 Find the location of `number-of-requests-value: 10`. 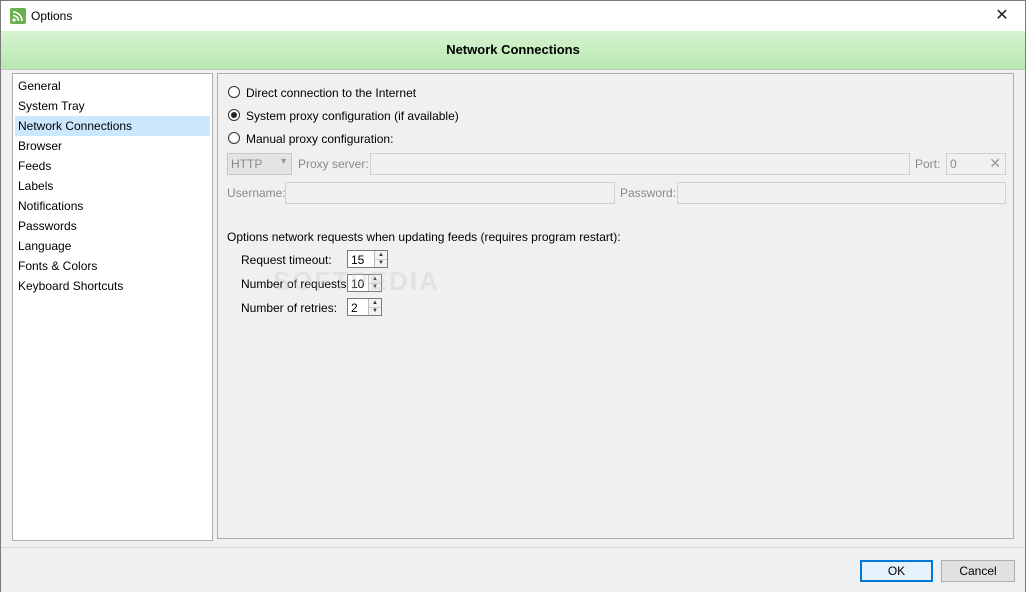

number-of-requests-value: 10 is located at coordinates (358, 284).